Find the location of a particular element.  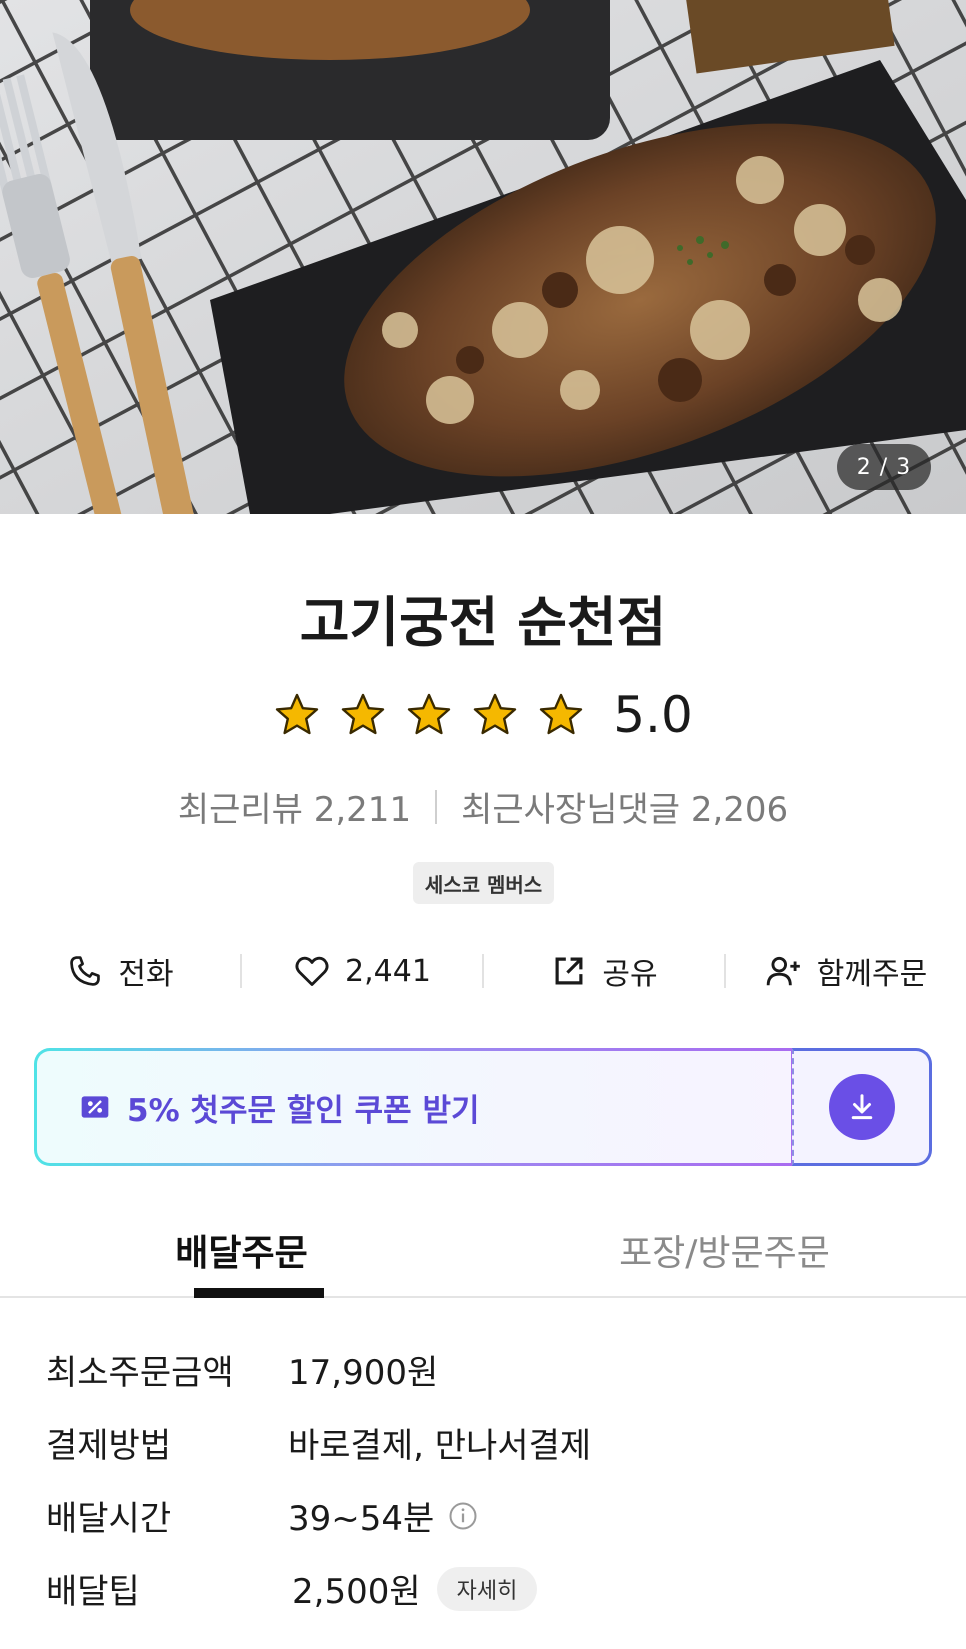

active-tab-indicator is located at coordinates (259, 1293).